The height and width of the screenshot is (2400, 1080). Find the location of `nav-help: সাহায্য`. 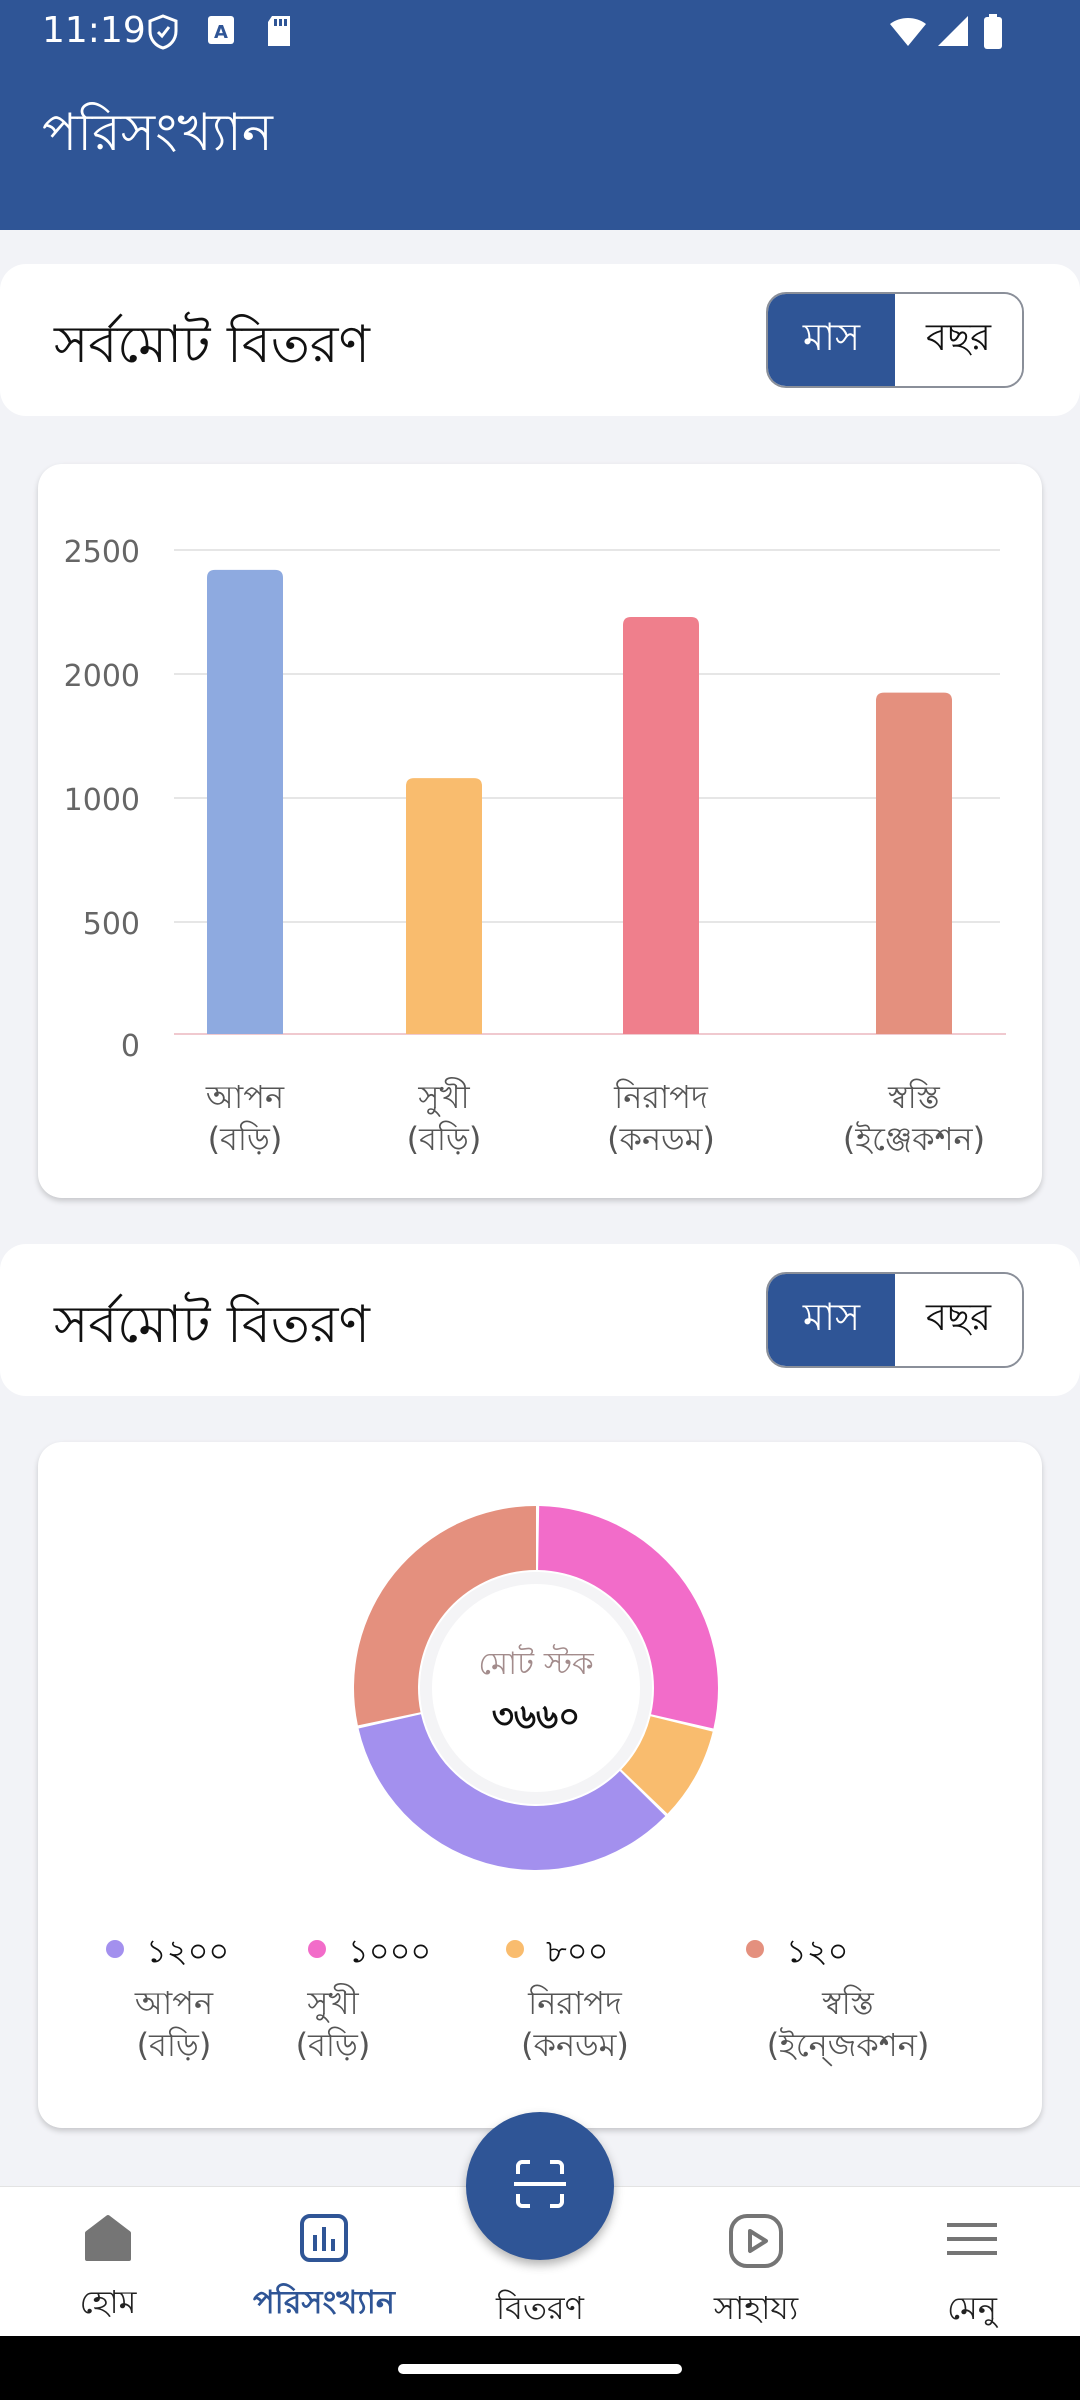

nav-help: সাহায্য is located at coordinates (756, 2262).